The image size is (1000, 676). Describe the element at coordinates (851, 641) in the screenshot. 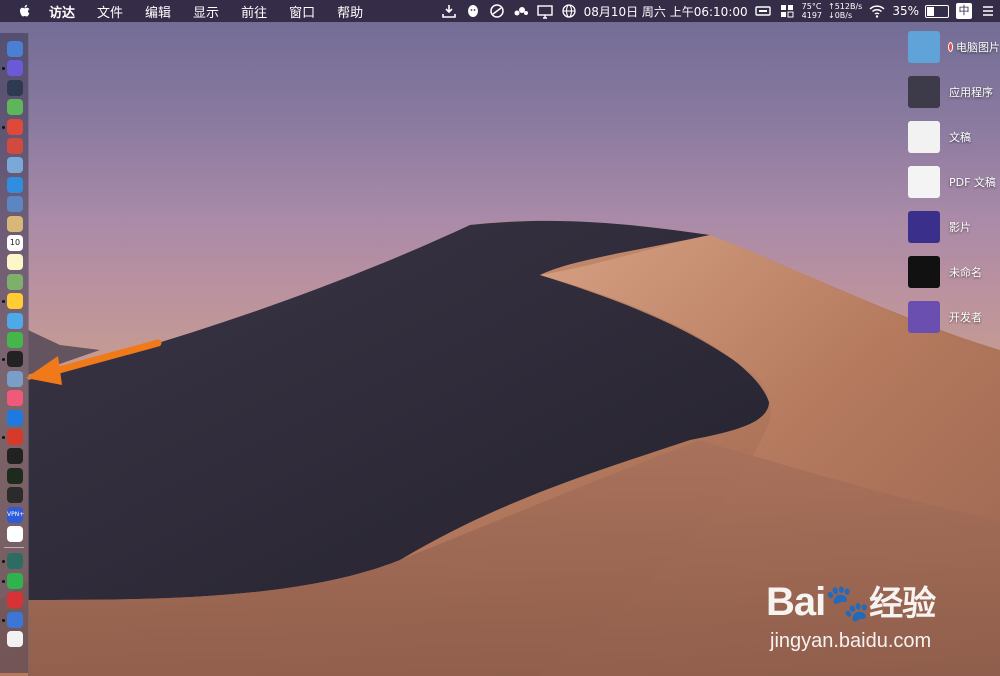

I see `watermark-url: jingyan.baidu.com` at that location.